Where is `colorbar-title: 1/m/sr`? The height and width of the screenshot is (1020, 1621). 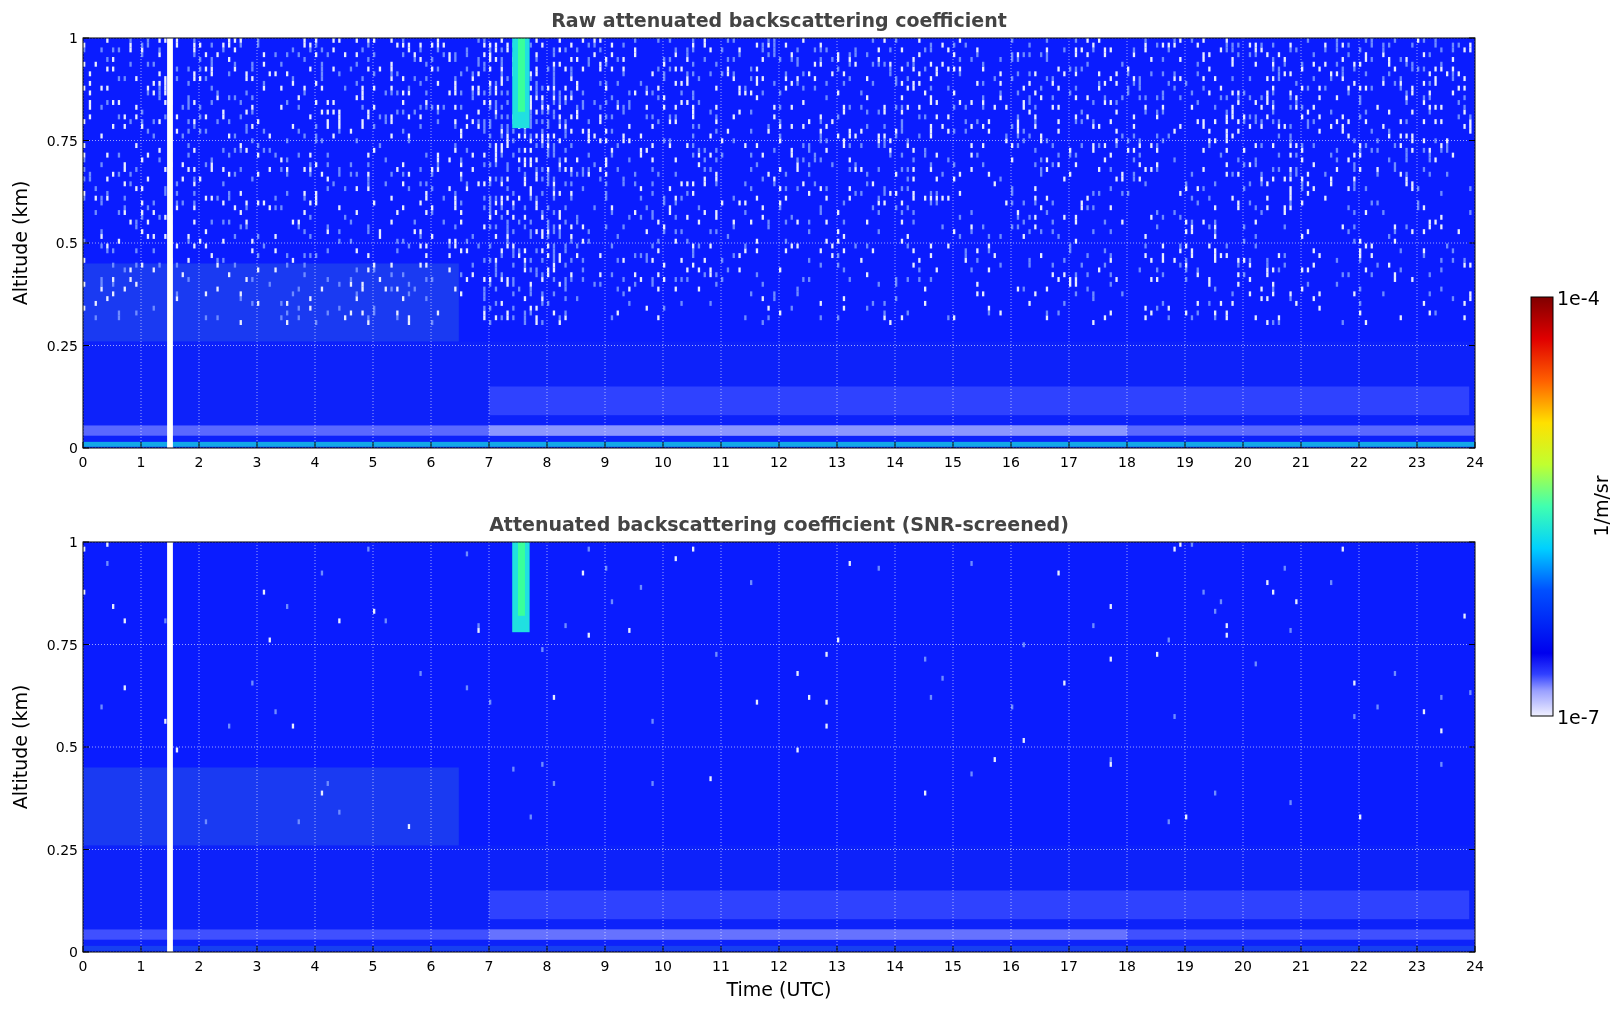
colorbar-title: 1/m/sr is located at coordinates (1601, 506).